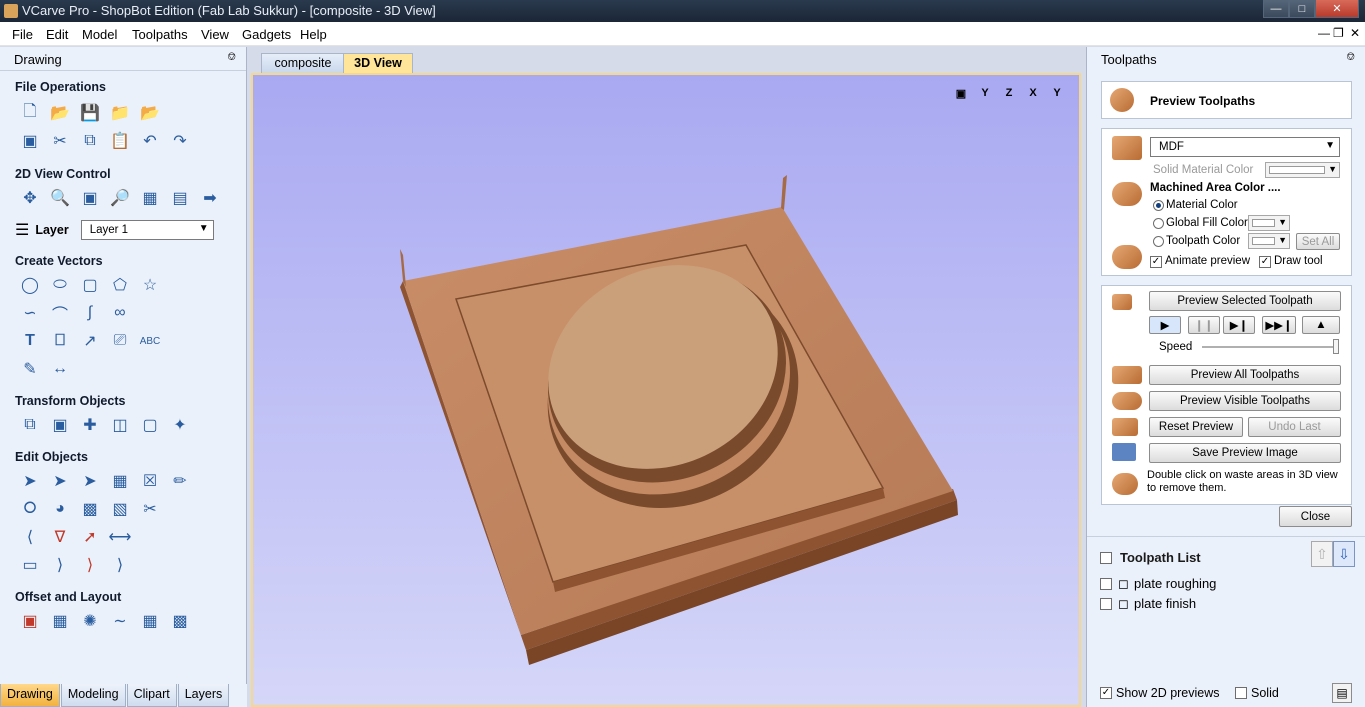  What do you see at coordinates (30, 341) in the screenshot?
I see `text-icon: T` at bounding box center [30, 341].